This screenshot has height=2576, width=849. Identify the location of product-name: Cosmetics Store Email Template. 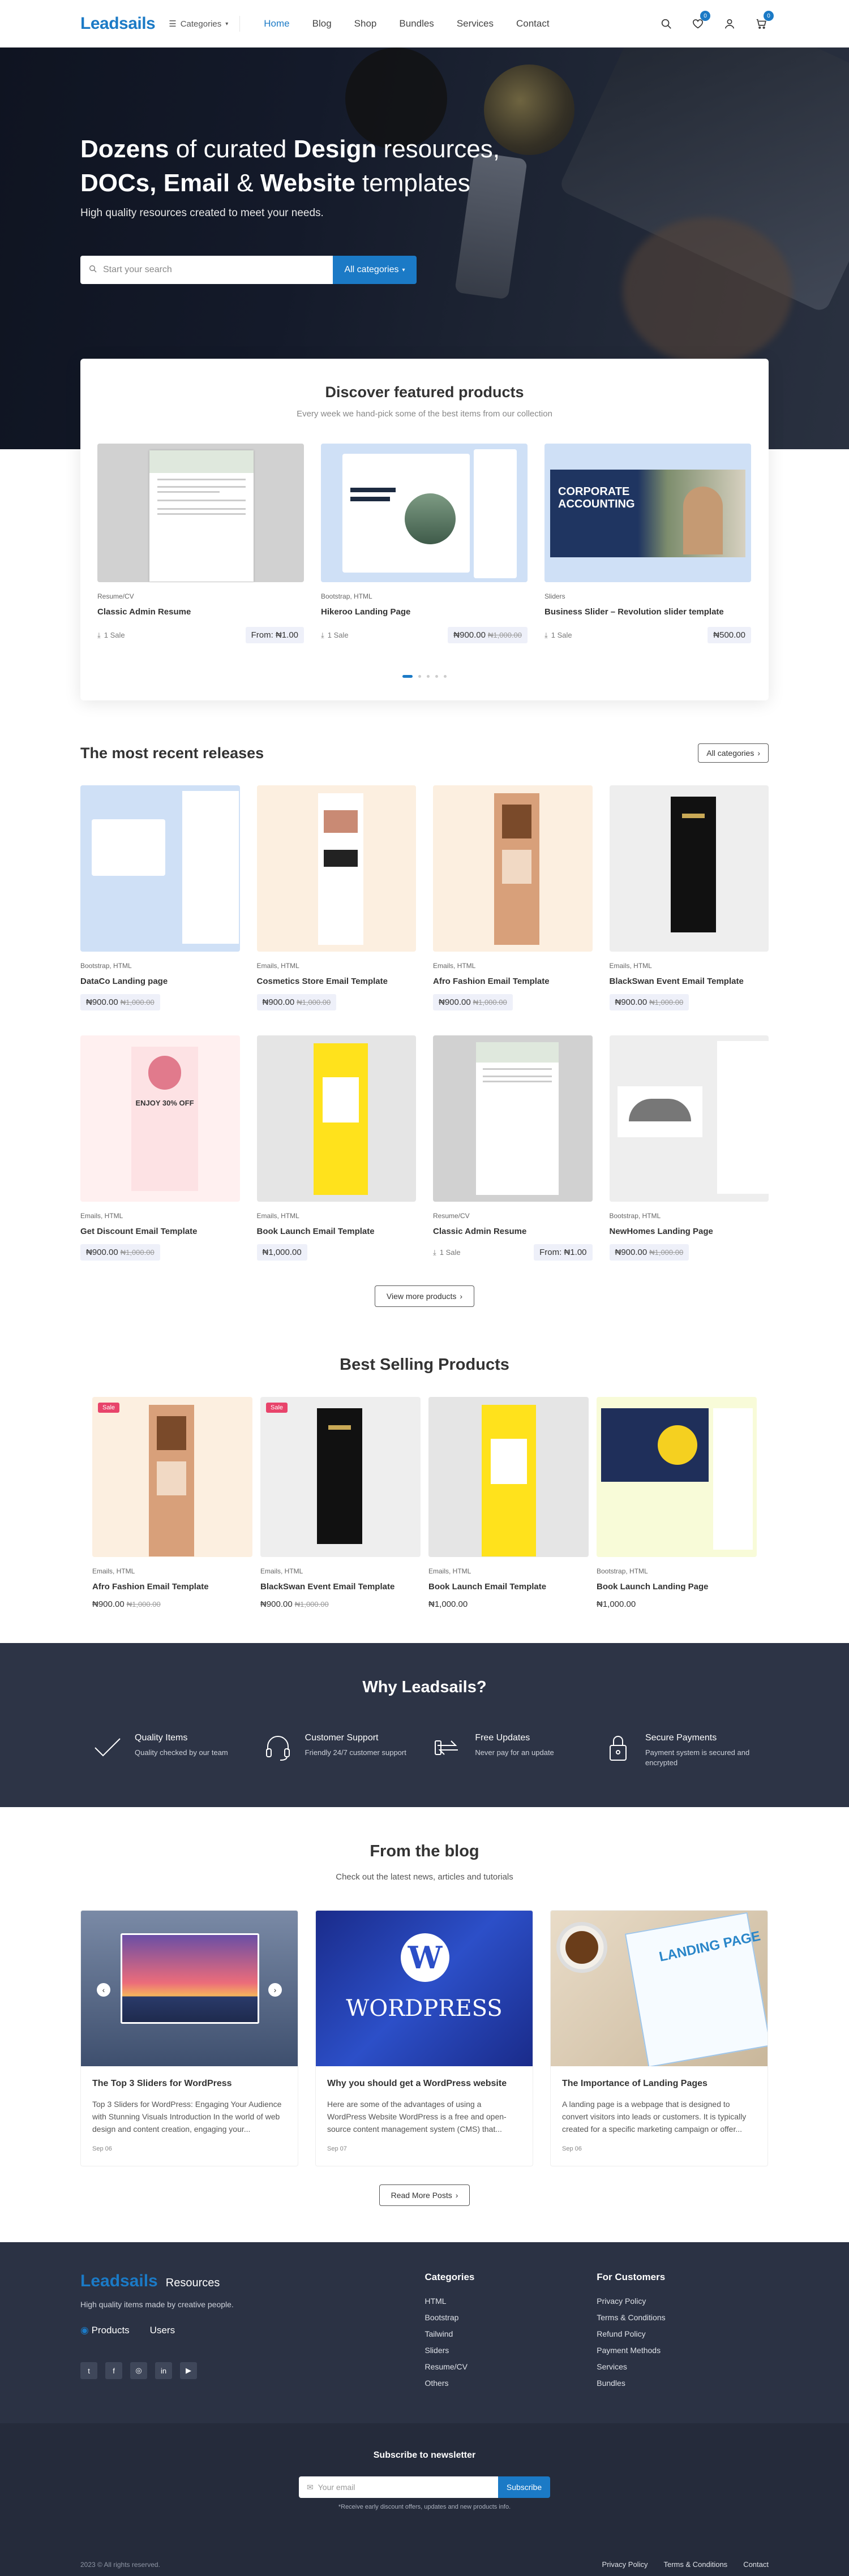
(337, 982).